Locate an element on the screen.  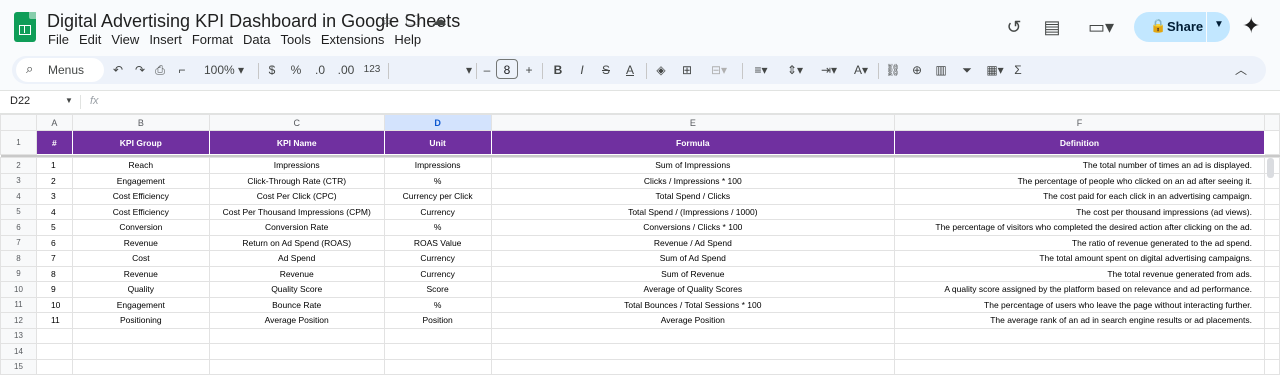
cell: Currency per Click is located at coordinates (437, 196).